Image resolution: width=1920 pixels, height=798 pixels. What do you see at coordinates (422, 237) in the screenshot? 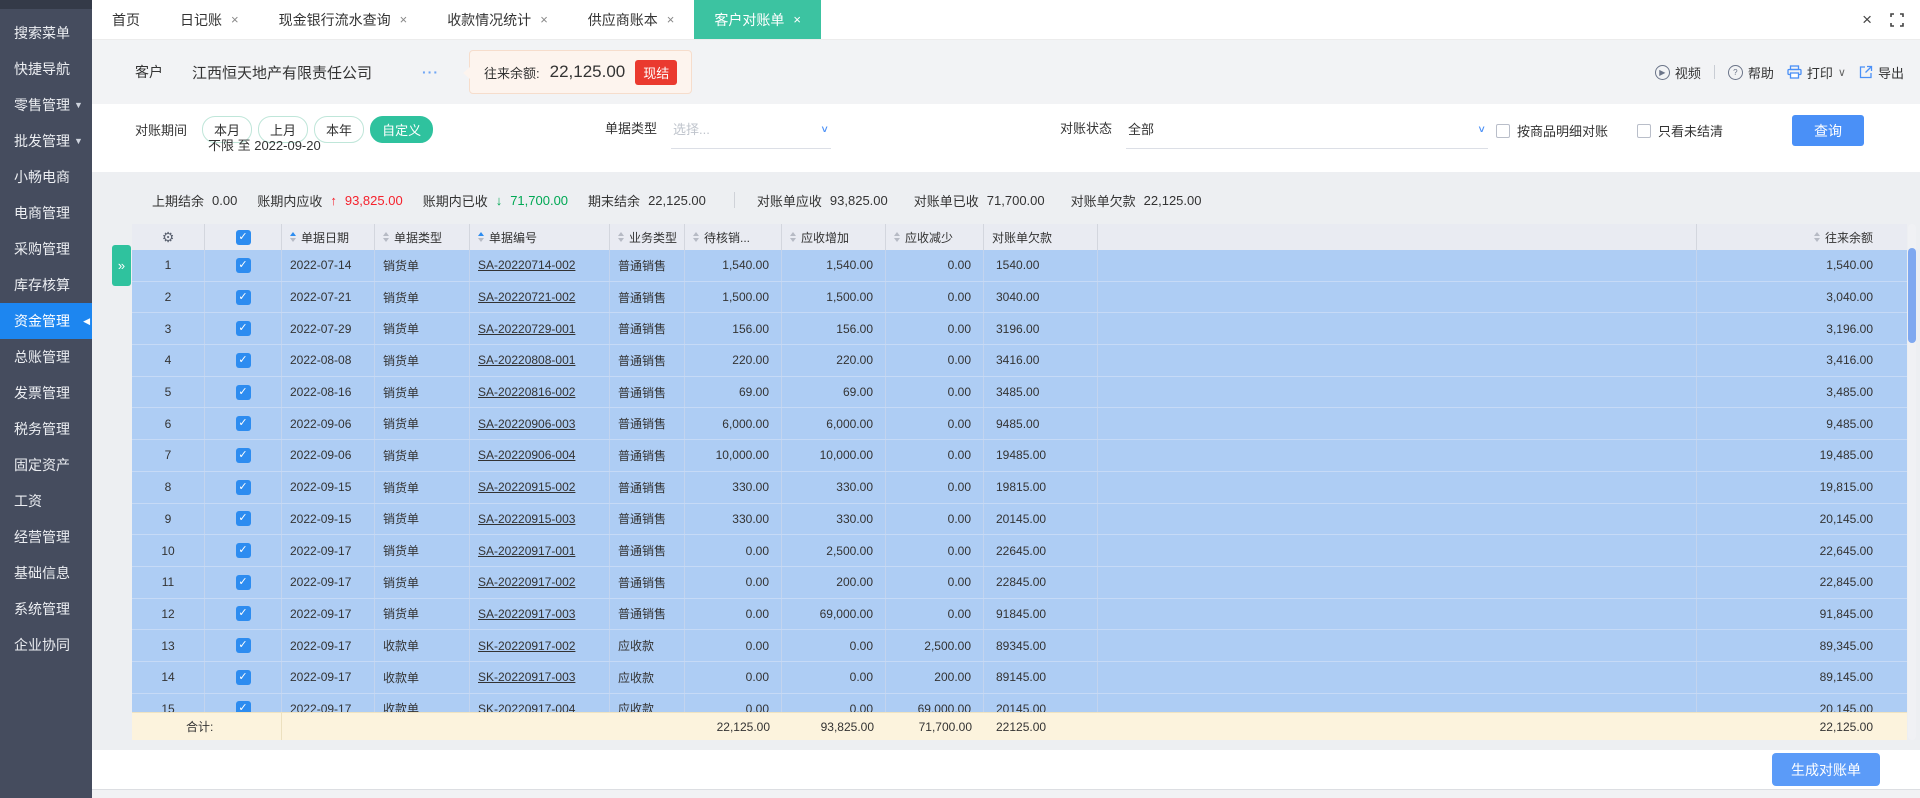
I see `col-header-doc-type: 单据类型` at bounding box center [422, 237].